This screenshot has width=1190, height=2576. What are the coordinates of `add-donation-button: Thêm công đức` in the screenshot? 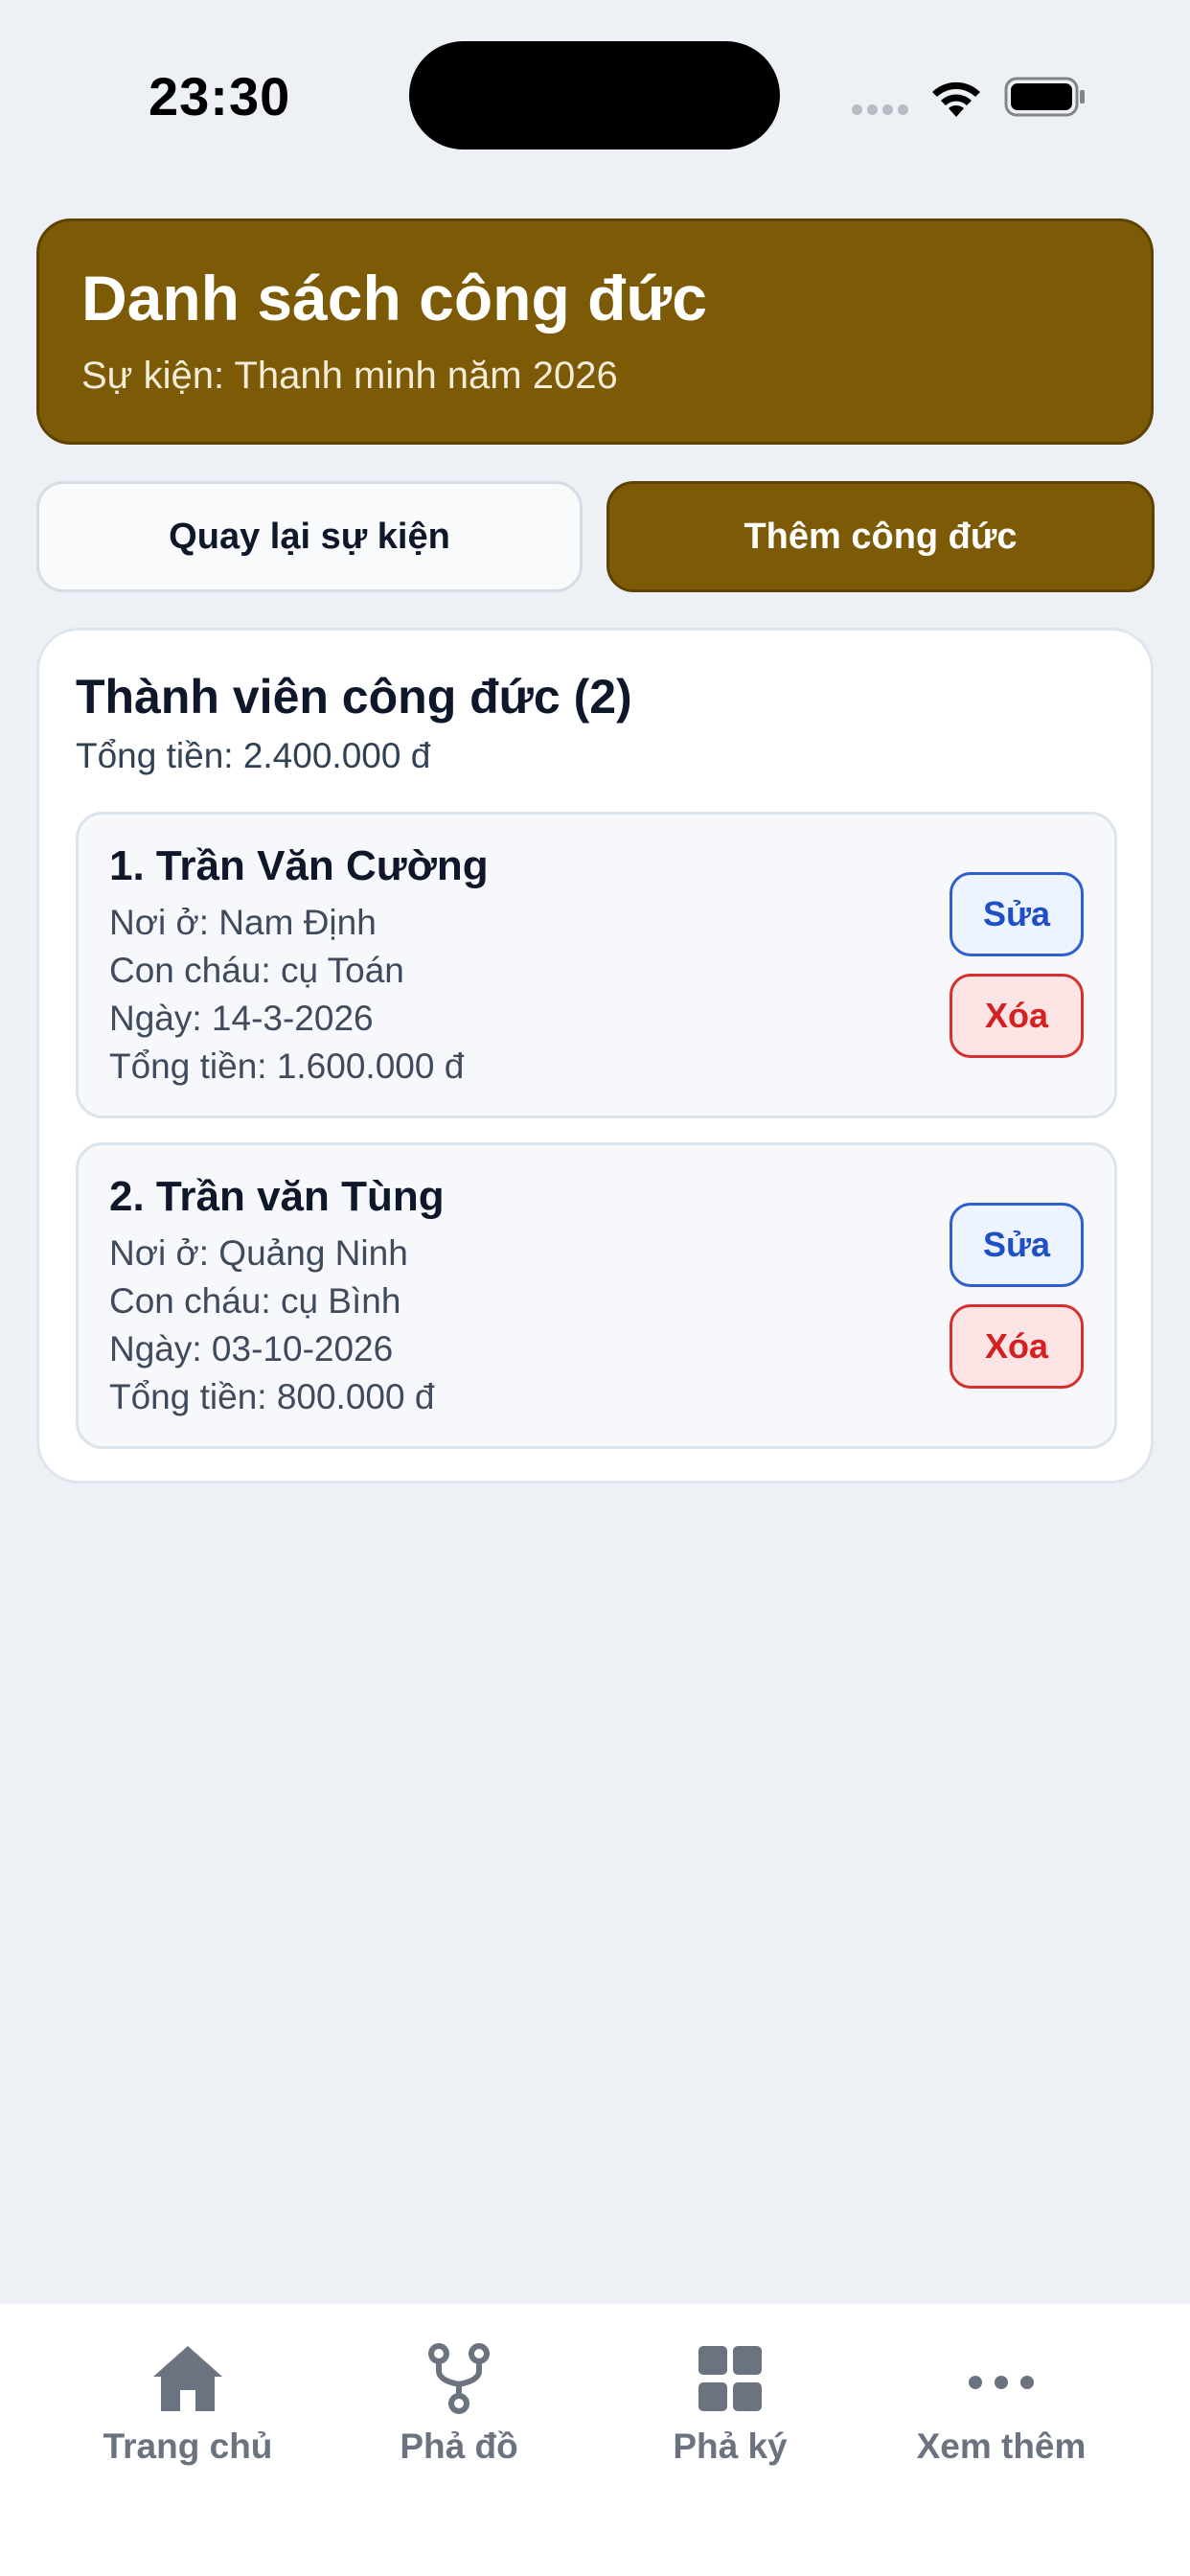 It's located at (881, 536).